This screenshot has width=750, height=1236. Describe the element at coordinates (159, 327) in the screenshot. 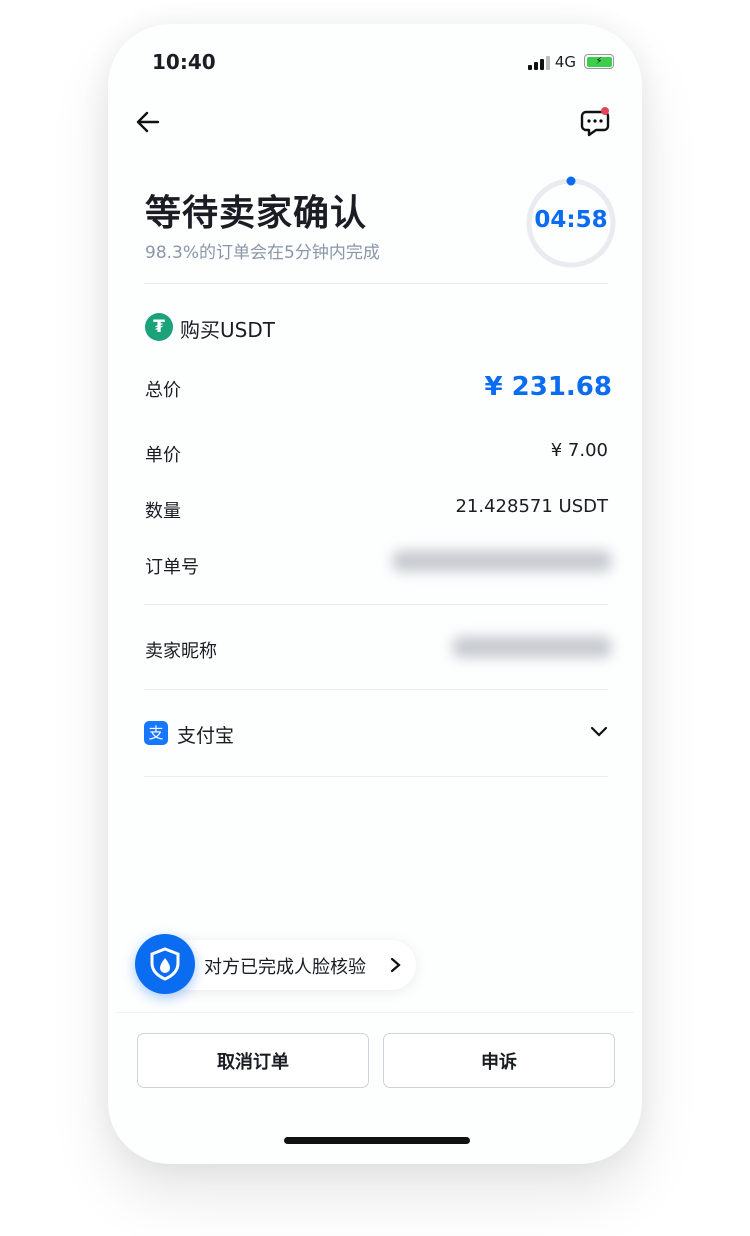

I see `tether-icon: ₮` at that location.